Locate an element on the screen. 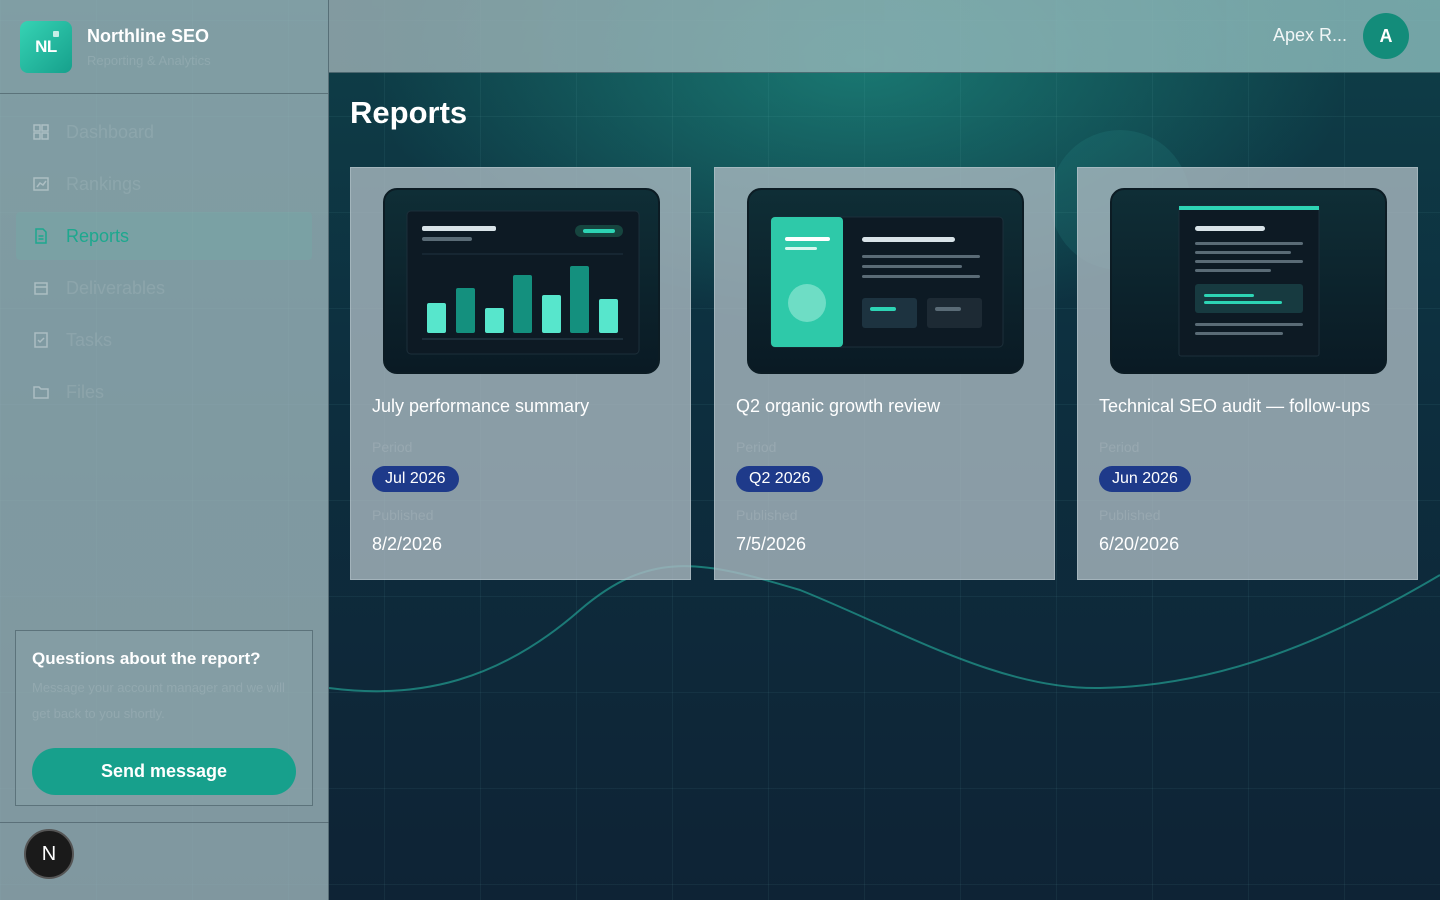 Image resolution: width=1440 pixels, height=900 pixels. sidebar-item-dashboard: Dashboard is located at coordinates (164, 132).